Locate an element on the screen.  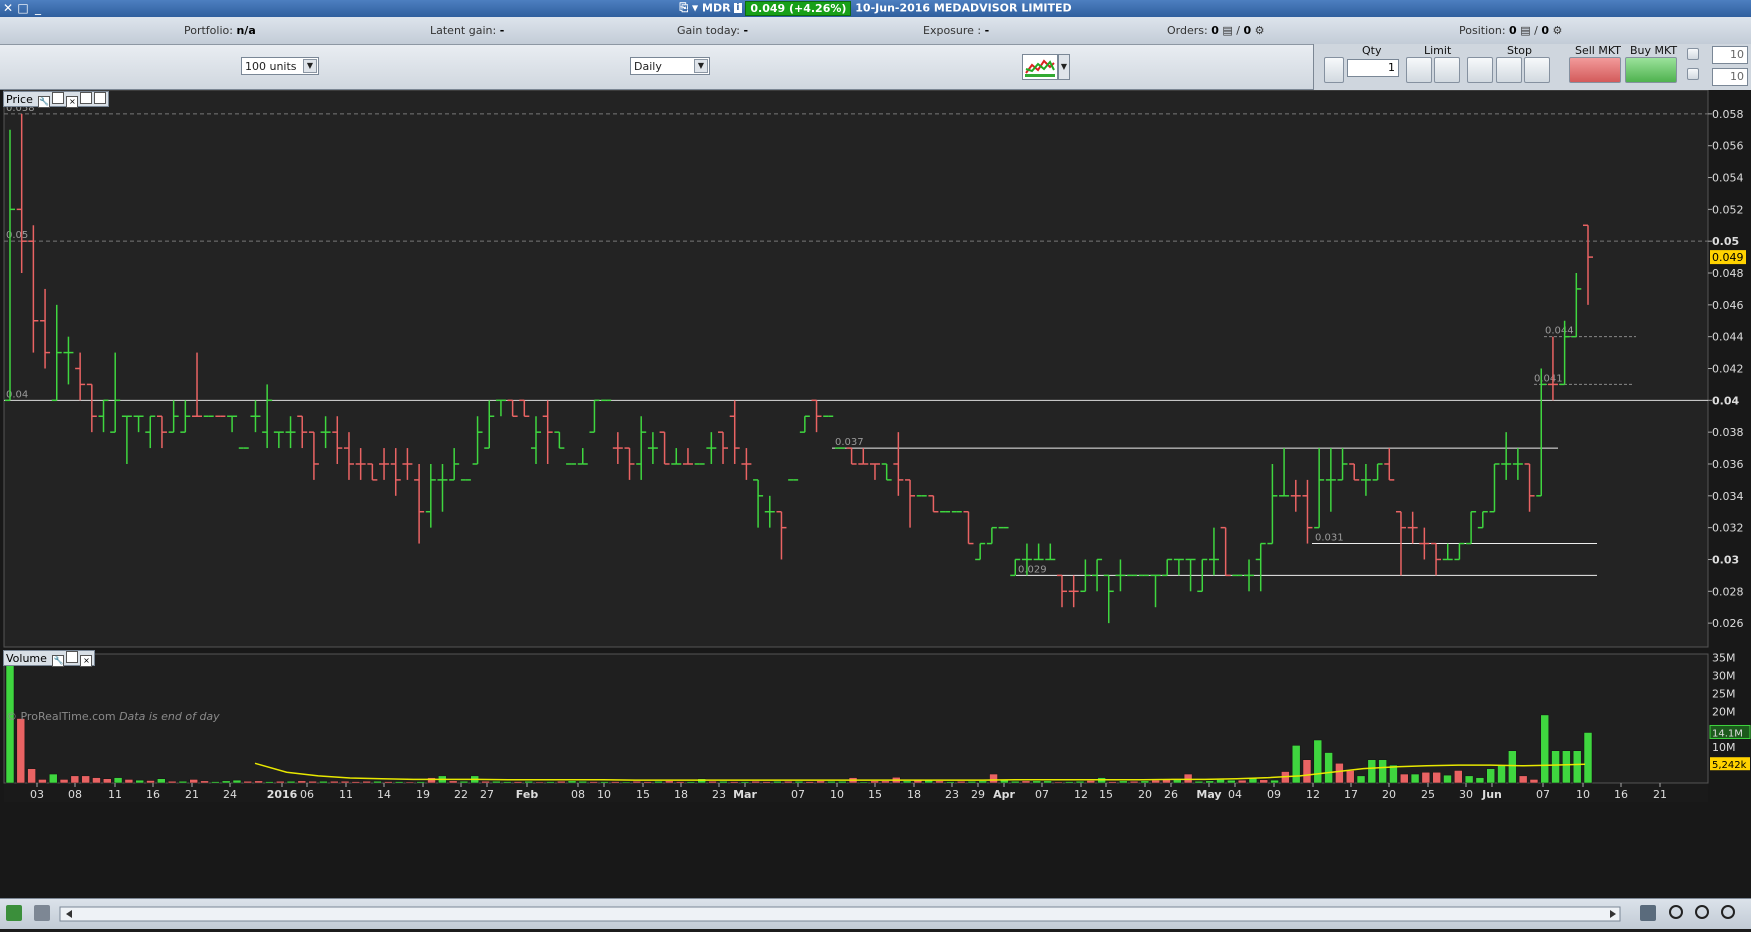
chart-type-icon is located at coordinates (1040, 68).